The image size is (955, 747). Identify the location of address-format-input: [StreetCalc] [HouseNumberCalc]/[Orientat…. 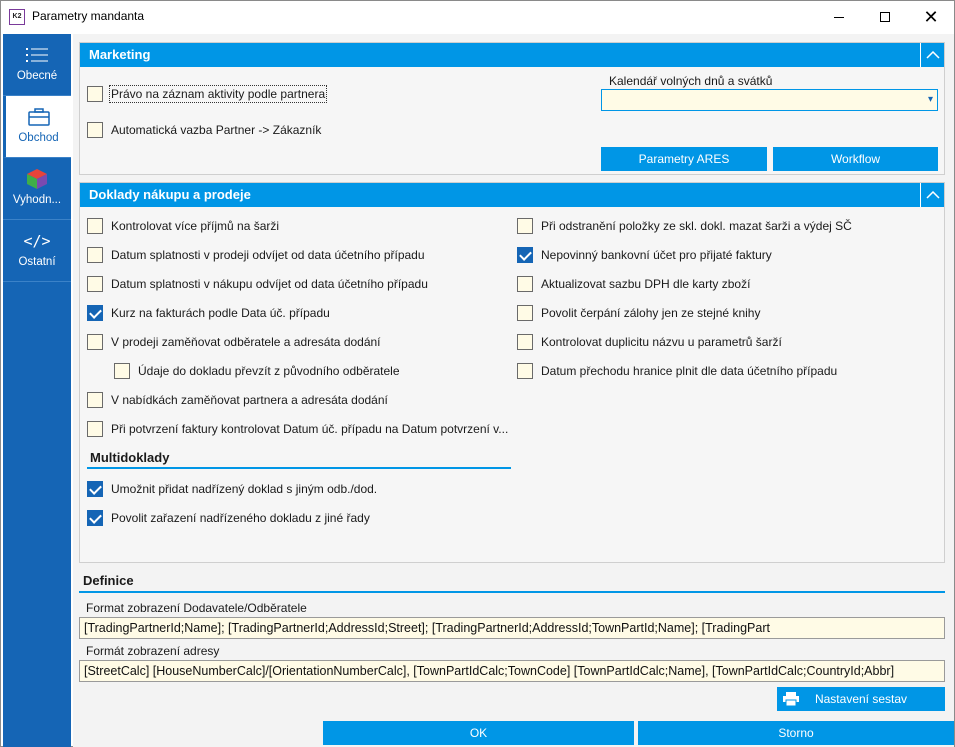
(512, 671).